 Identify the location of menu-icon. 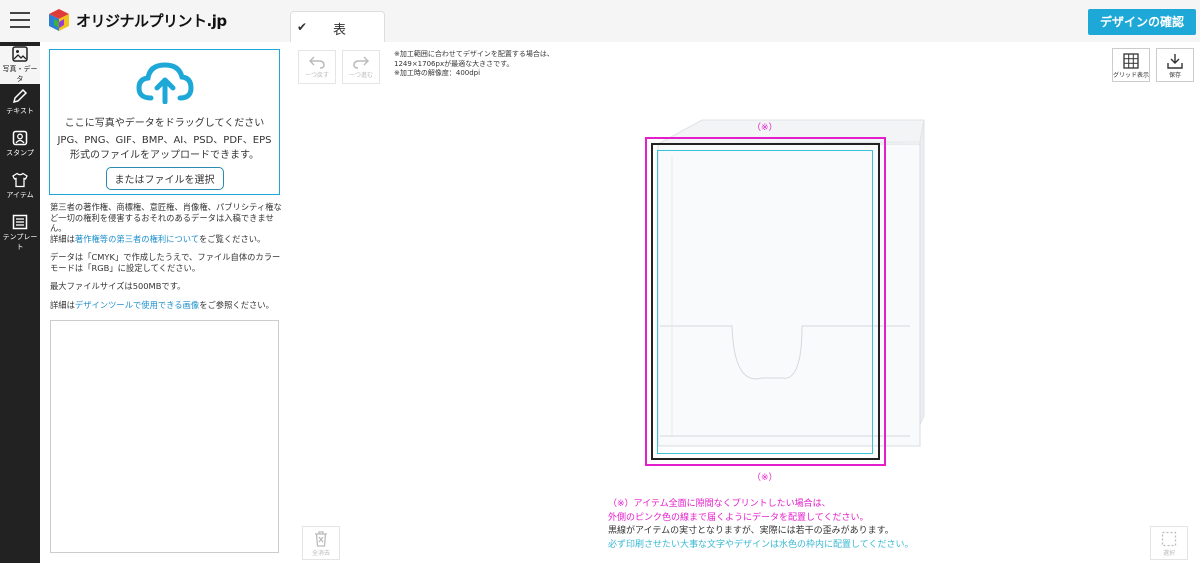
(20, 20).